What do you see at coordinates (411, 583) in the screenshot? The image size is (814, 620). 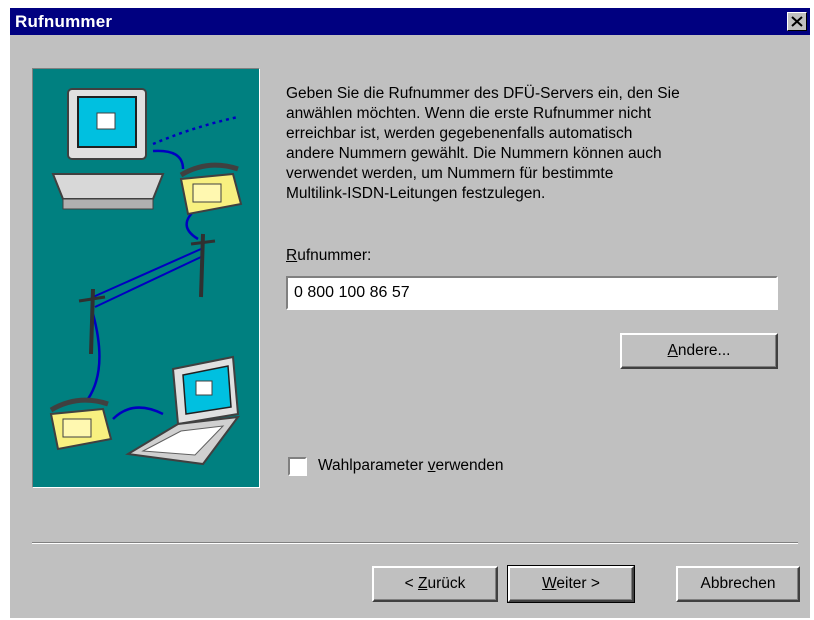 I see `back-button-prefix: <` at bounding box center [411, 583].